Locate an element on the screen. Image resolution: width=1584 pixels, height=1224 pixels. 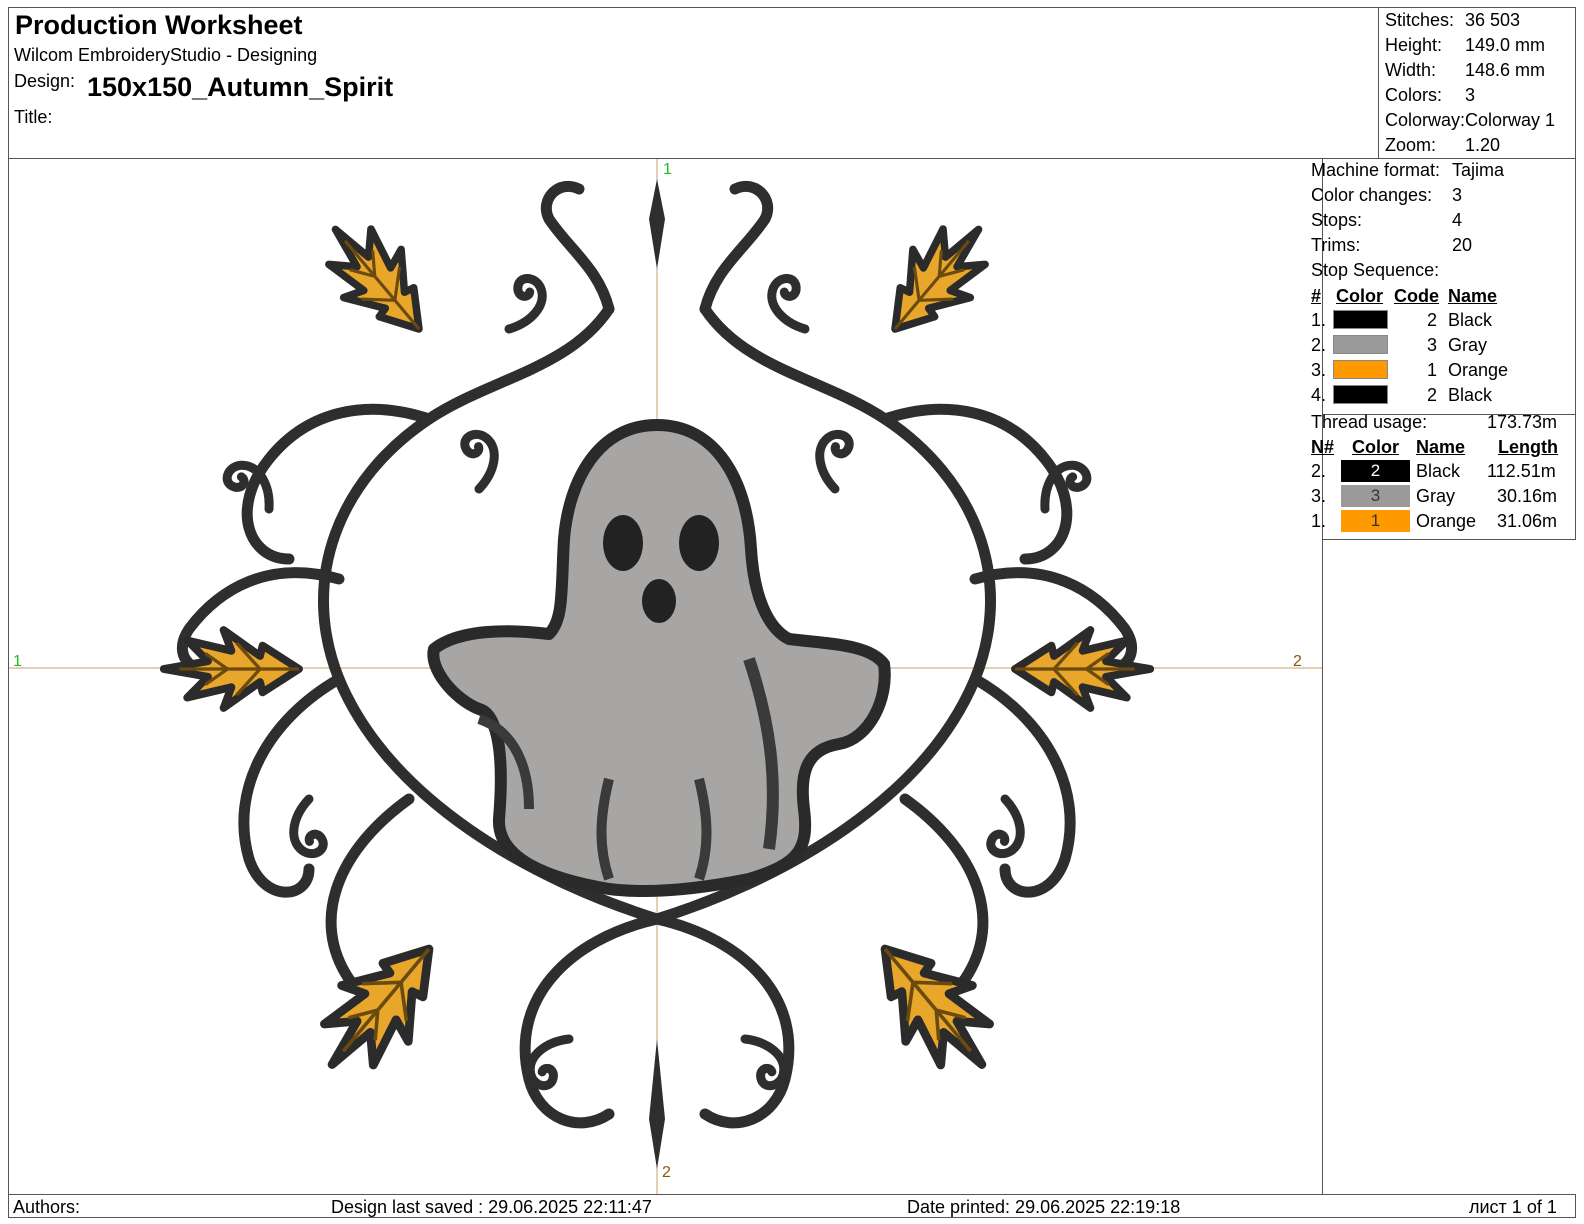
thread-color-swatch: 1 is located at coordinates (1375, 521).